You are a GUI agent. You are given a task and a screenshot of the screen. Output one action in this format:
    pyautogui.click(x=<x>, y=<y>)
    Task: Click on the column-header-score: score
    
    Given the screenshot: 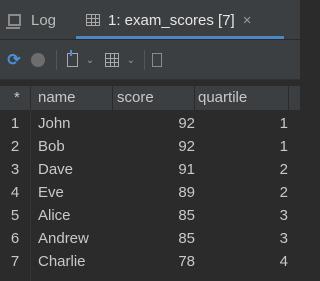 What is the action you would take?
    pyautogui.click(x=135, y=97)
    